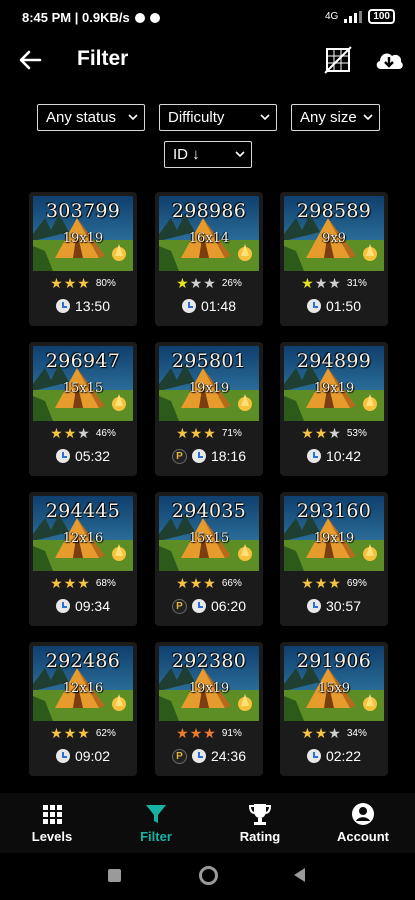 The height and width of the screenshot is (900, 415). Describe the element at coordinates (83, 306) in the screenshot. I see `puzzle-time-row: 13:50` at that location.